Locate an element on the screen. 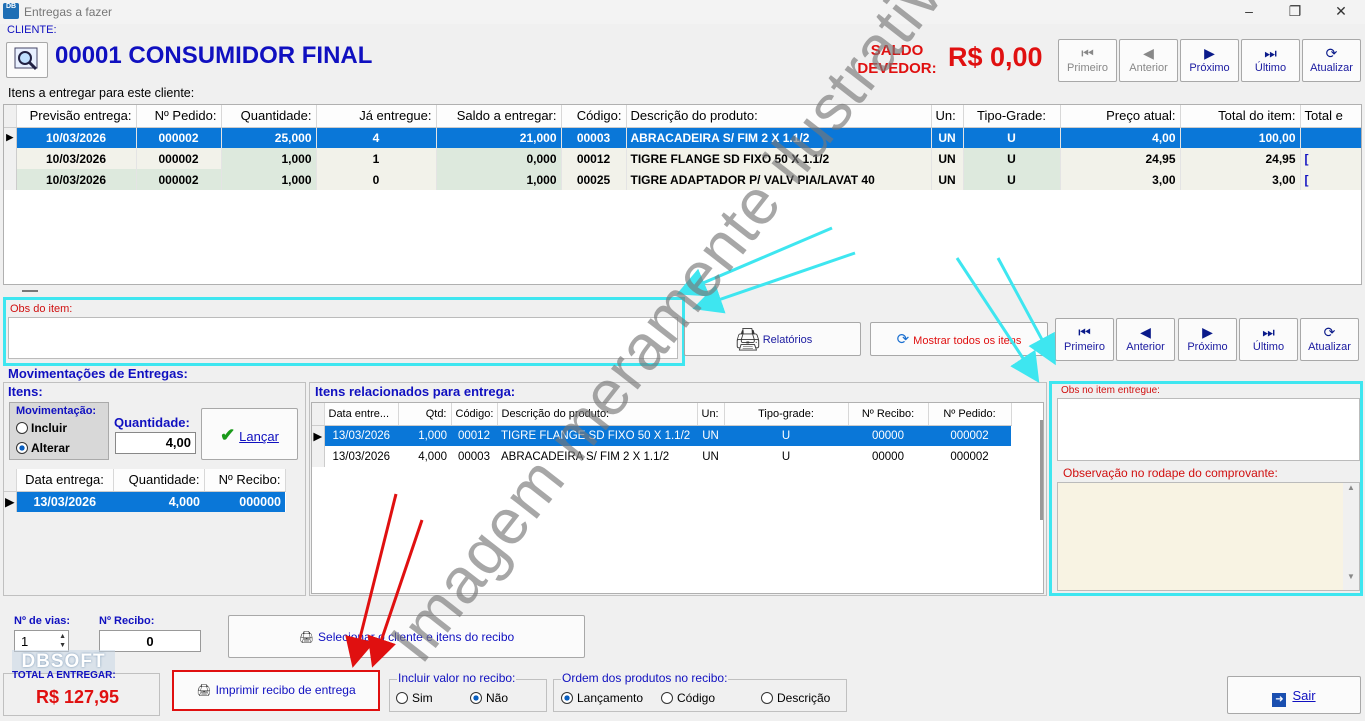 The image size is (1365, 721). col-header-qtd: Qtd: is located at coordinates (425, 414).